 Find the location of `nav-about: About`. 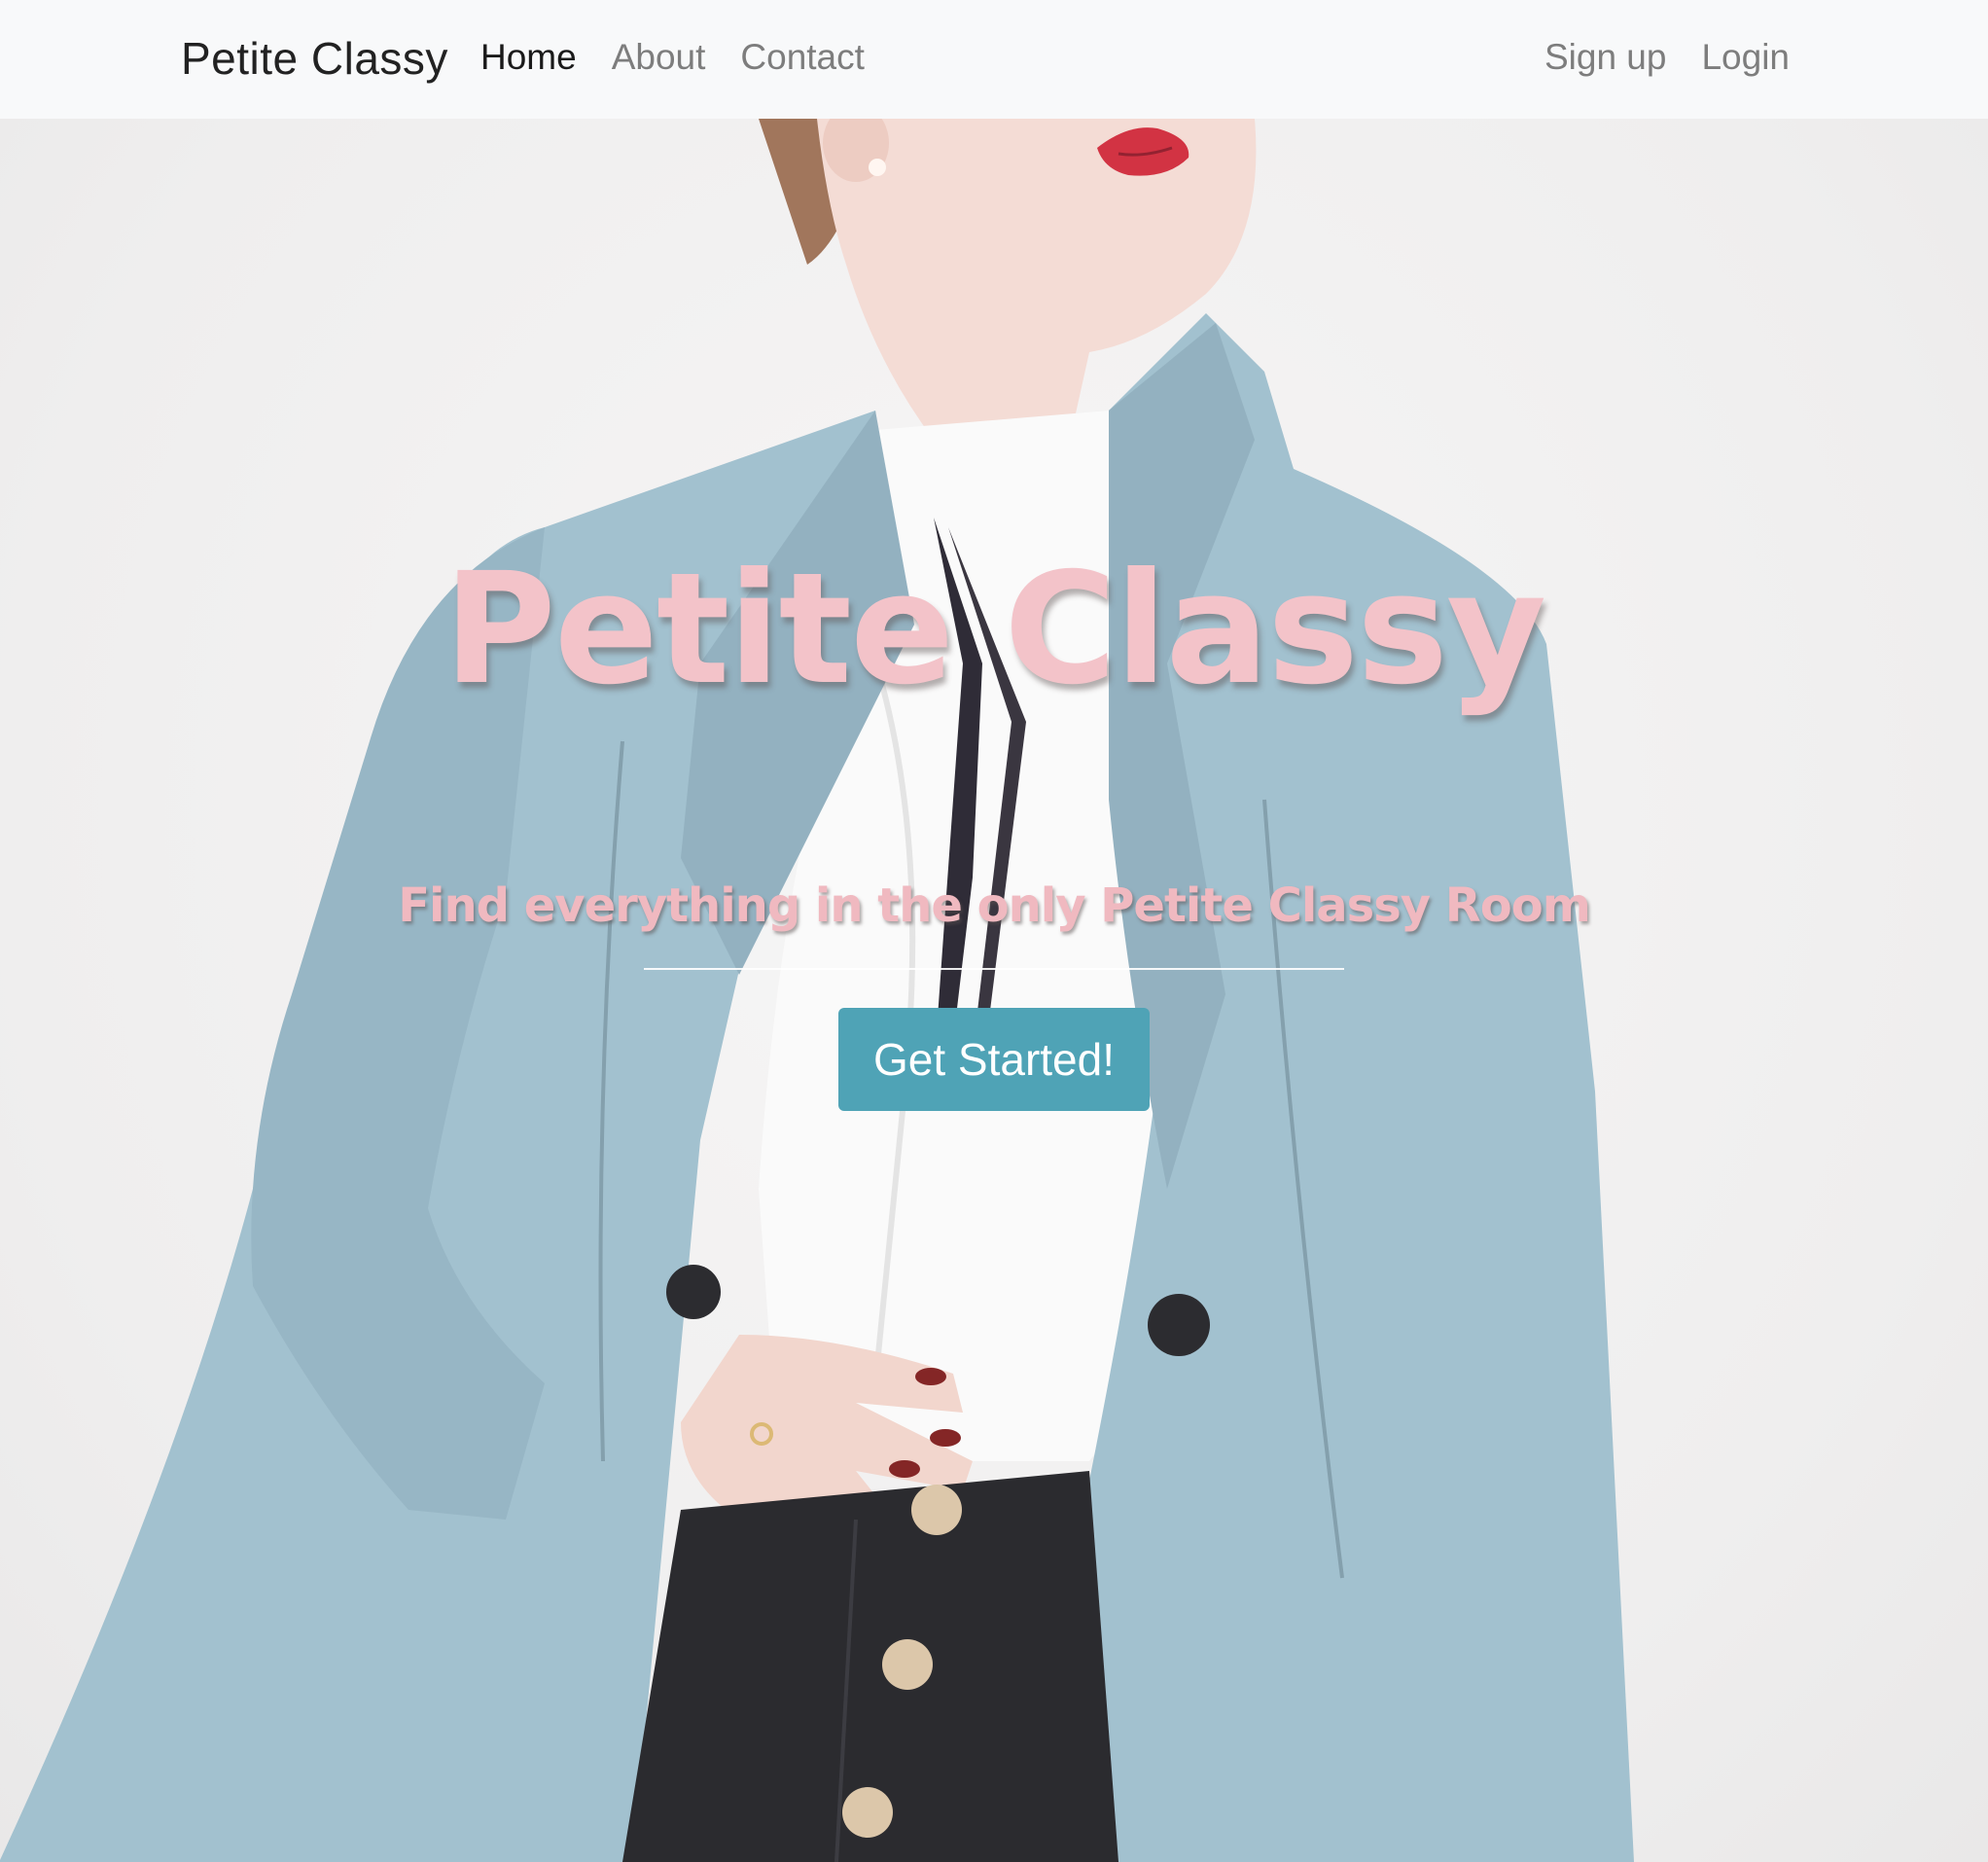

nav-about: About is located at coordinates (659, 58).